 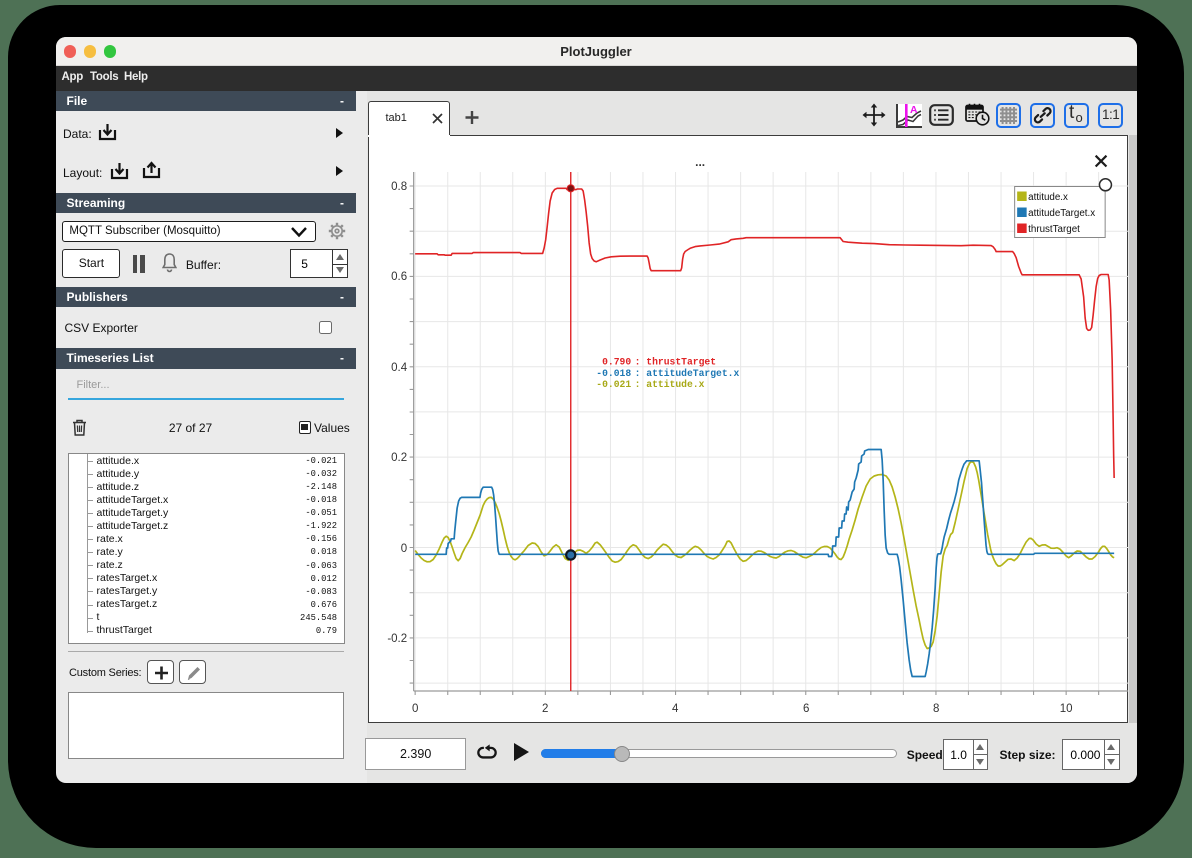 What do you see at coordinates (1054, 229) in the screenshot?
I see `svg-text: thrustTarget` at bounding box center [1054, 229].